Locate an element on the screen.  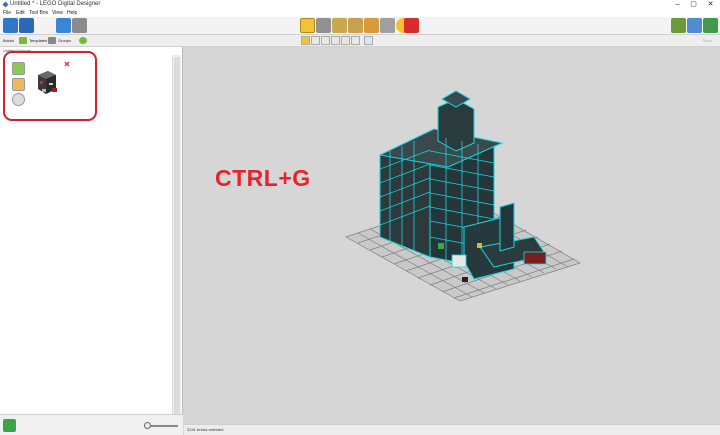
status-text: 2241 bricks selected is located at coordinates (205, 429).